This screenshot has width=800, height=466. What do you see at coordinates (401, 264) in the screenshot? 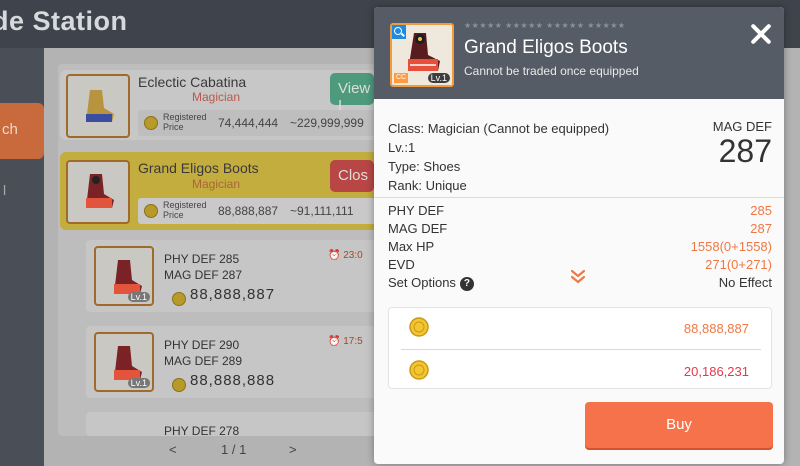
I see `stat-key: EVD` at bounding box center [401, 264].